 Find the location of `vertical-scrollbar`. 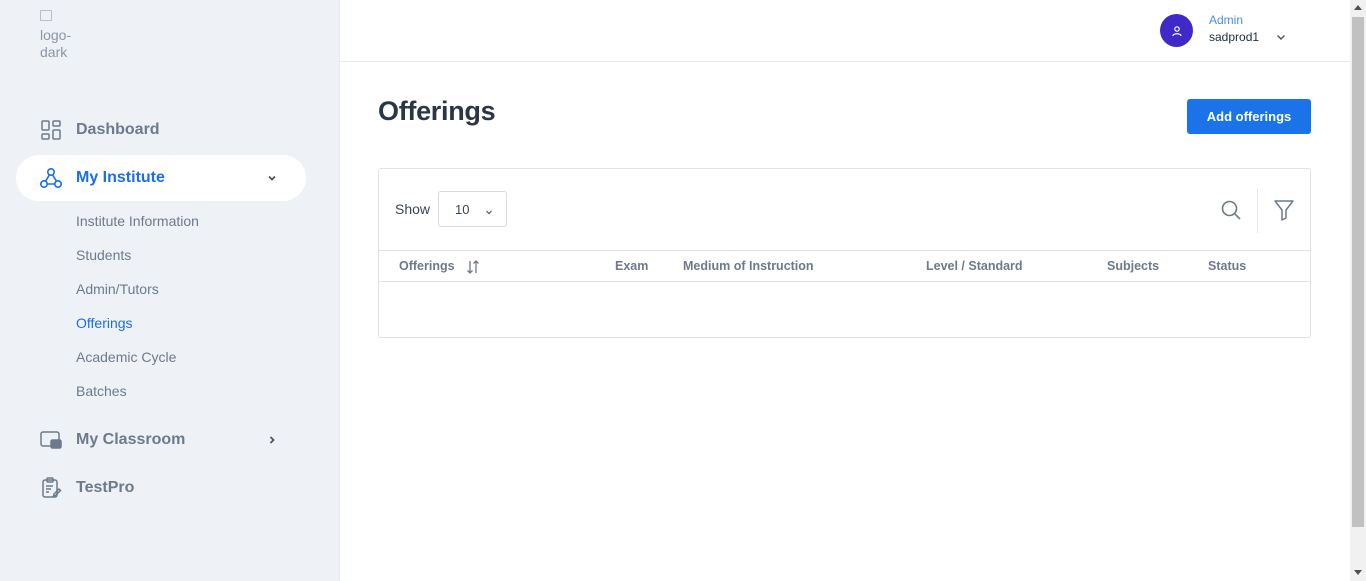

vertical-scrollbar is located at coordinates (1358, 290).